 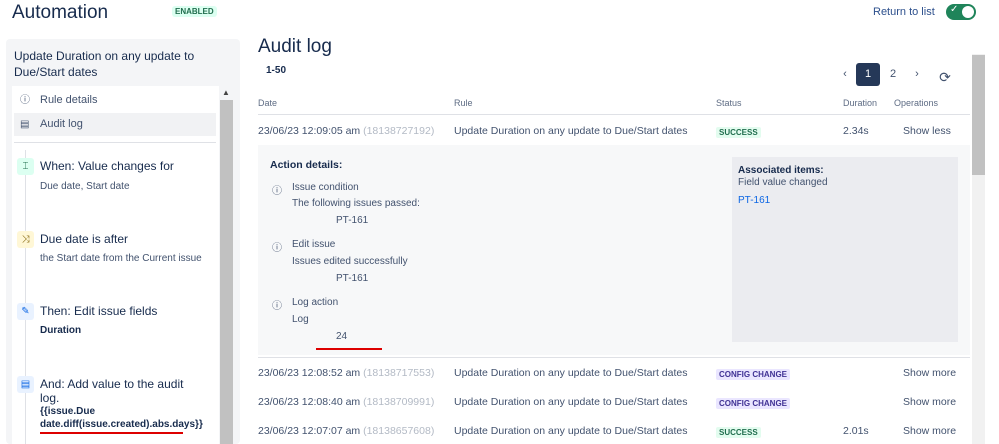 What do you see at coordinates (115, 142) in the screenshot?
I see `divider` at bounding box center [115, 142].